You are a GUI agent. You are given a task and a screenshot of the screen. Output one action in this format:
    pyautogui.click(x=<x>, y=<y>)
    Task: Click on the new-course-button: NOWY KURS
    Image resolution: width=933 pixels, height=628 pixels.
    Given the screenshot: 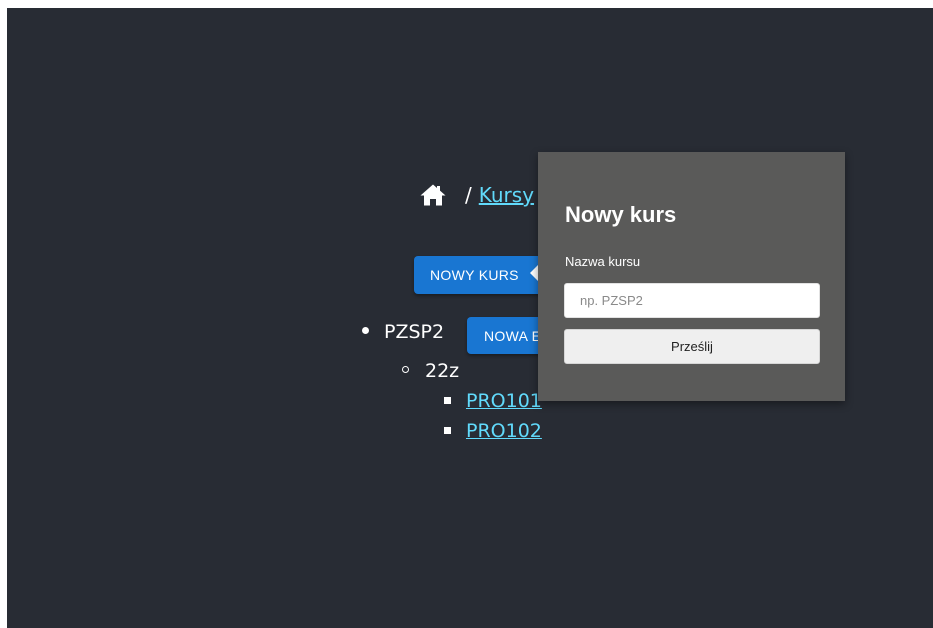 What is the action you would take?
    pyautogui.click(x=479, y=275)
    